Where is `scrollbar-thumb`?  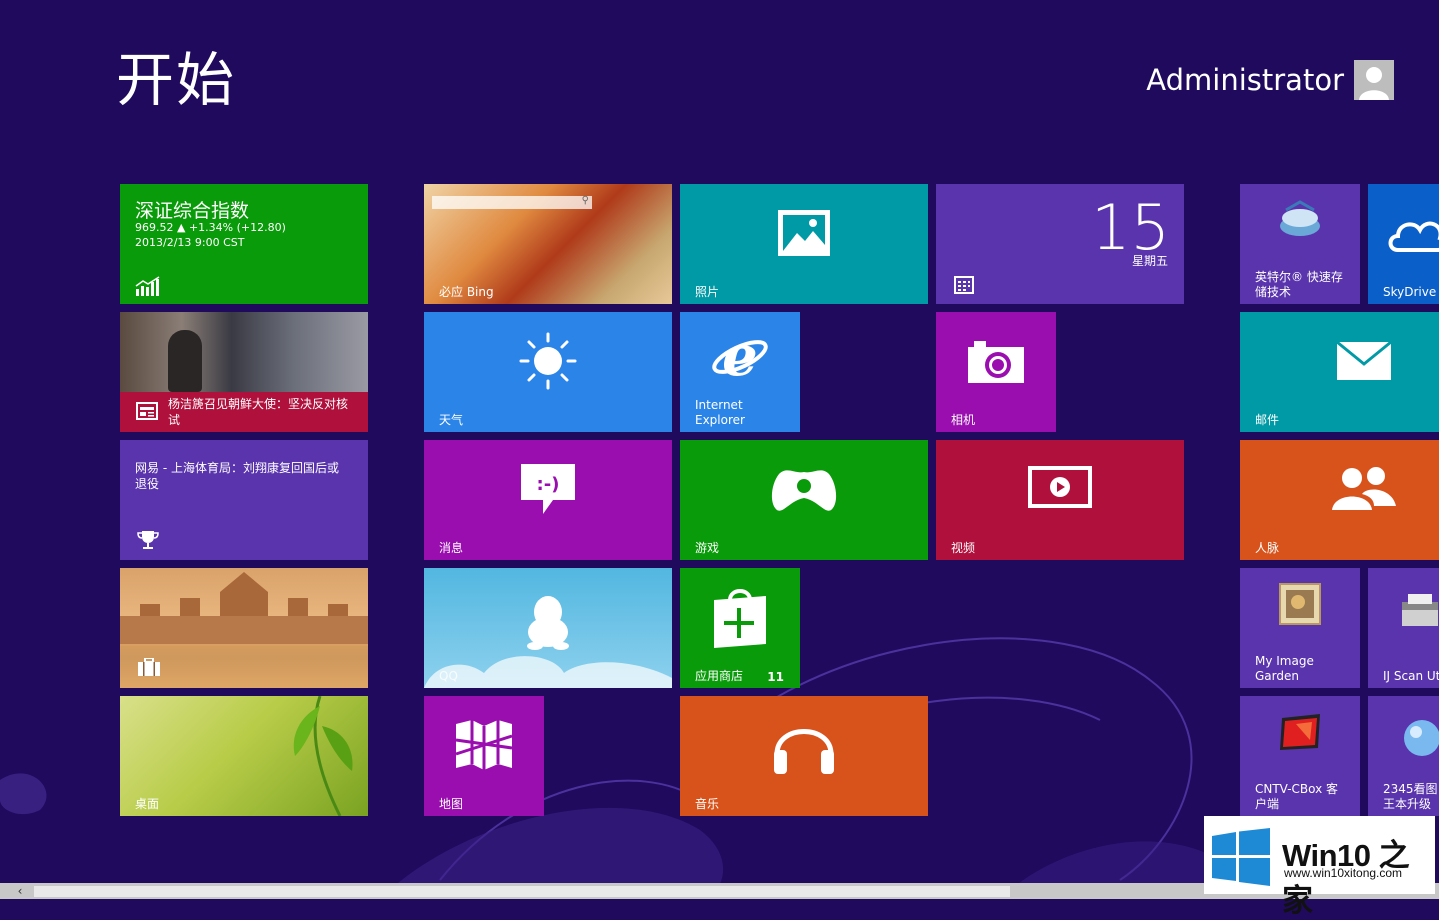
scrollbar-thumb is located at coordinates (522, 891).